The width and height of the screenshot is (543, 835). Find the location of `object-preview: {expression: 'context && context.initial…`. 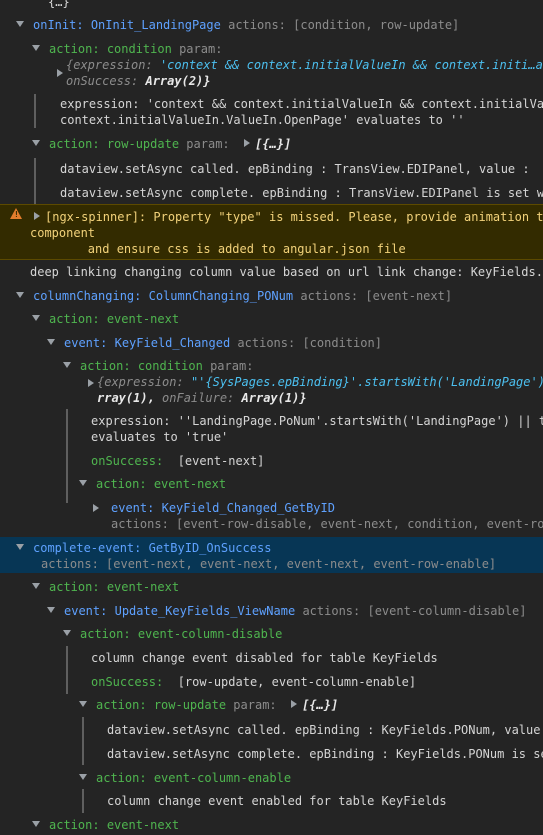

object-preview: {expression: 'context && context.initial… is located at coordinates (304, 65).